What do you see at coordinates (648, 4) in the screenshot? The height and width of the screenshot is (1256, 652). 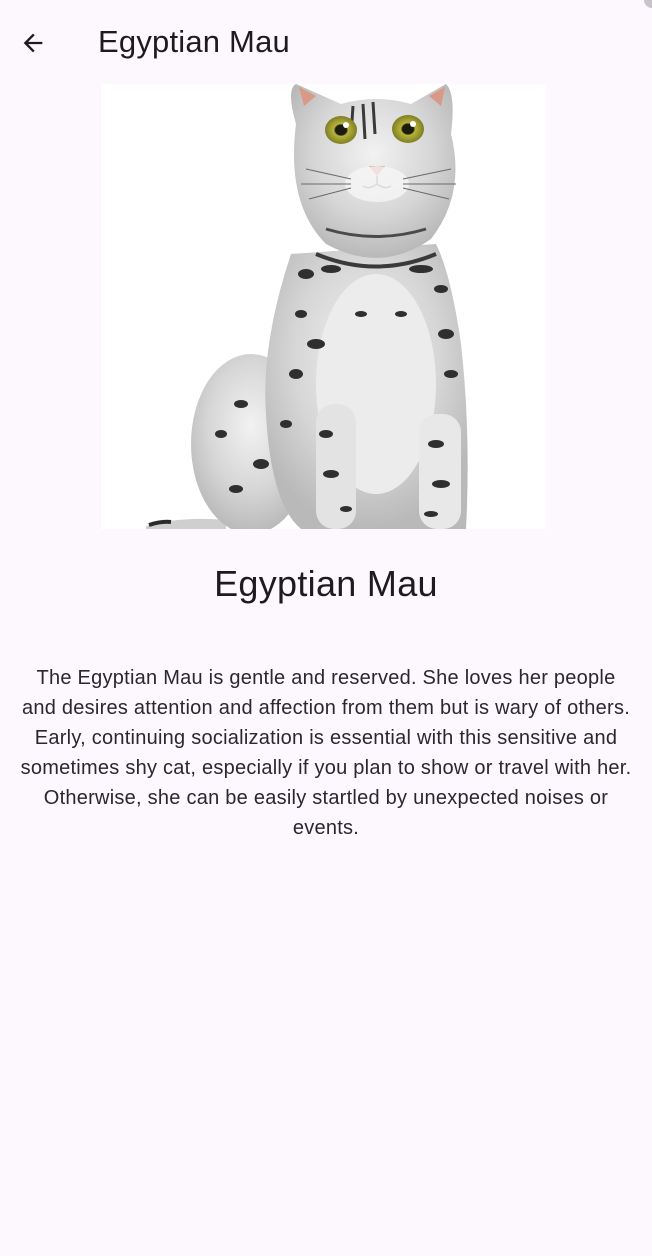 I see `corner-indicator` at bounding box center [648, 4].